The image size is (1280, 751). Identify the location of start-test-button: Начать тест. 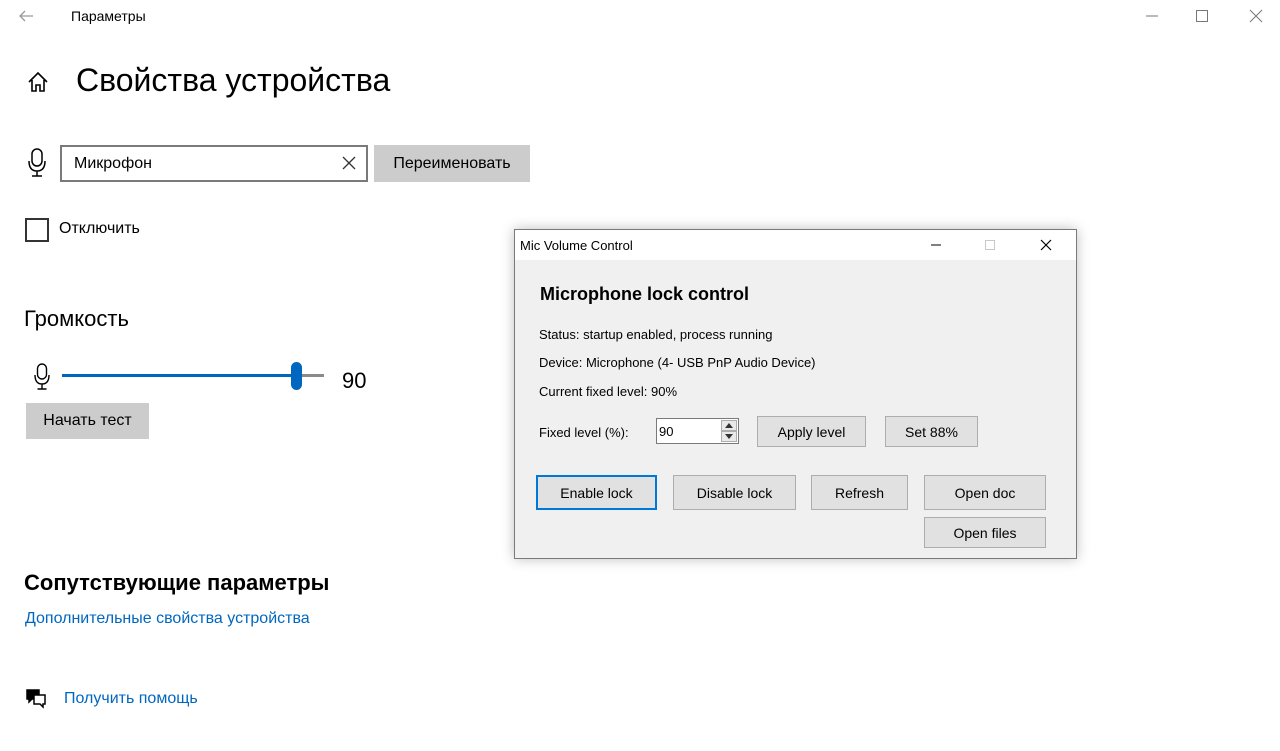
(87, 421).